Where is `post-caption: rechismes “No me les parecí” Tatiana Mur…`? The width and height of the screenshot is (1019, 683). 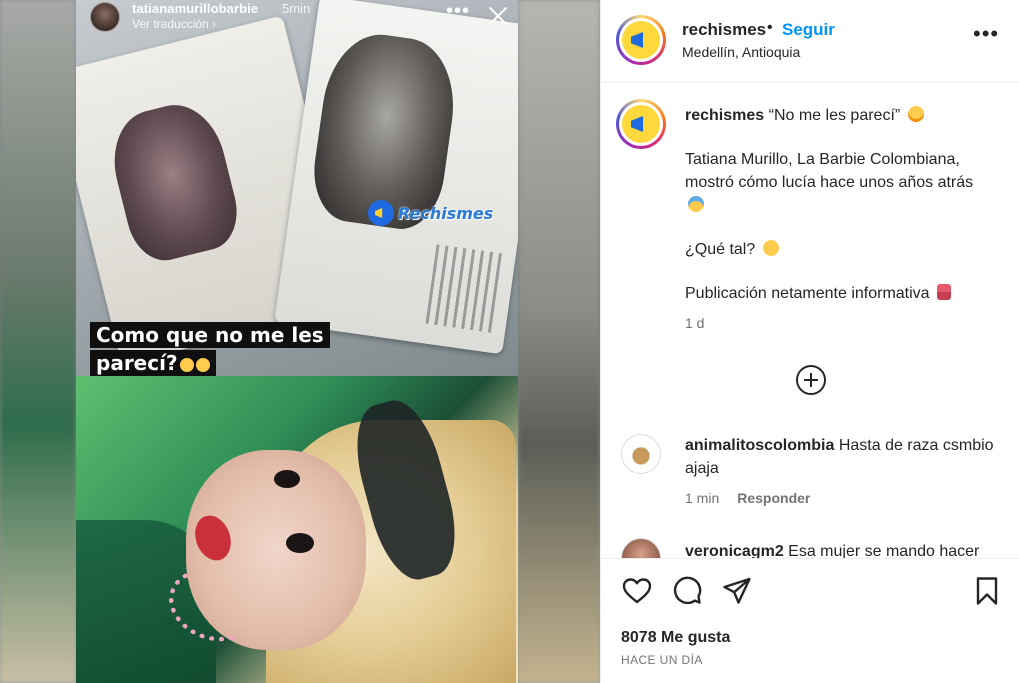 post-caption: rechismes “No me les parecí” Tatiana Mur… is located at coordinates (840, 215).